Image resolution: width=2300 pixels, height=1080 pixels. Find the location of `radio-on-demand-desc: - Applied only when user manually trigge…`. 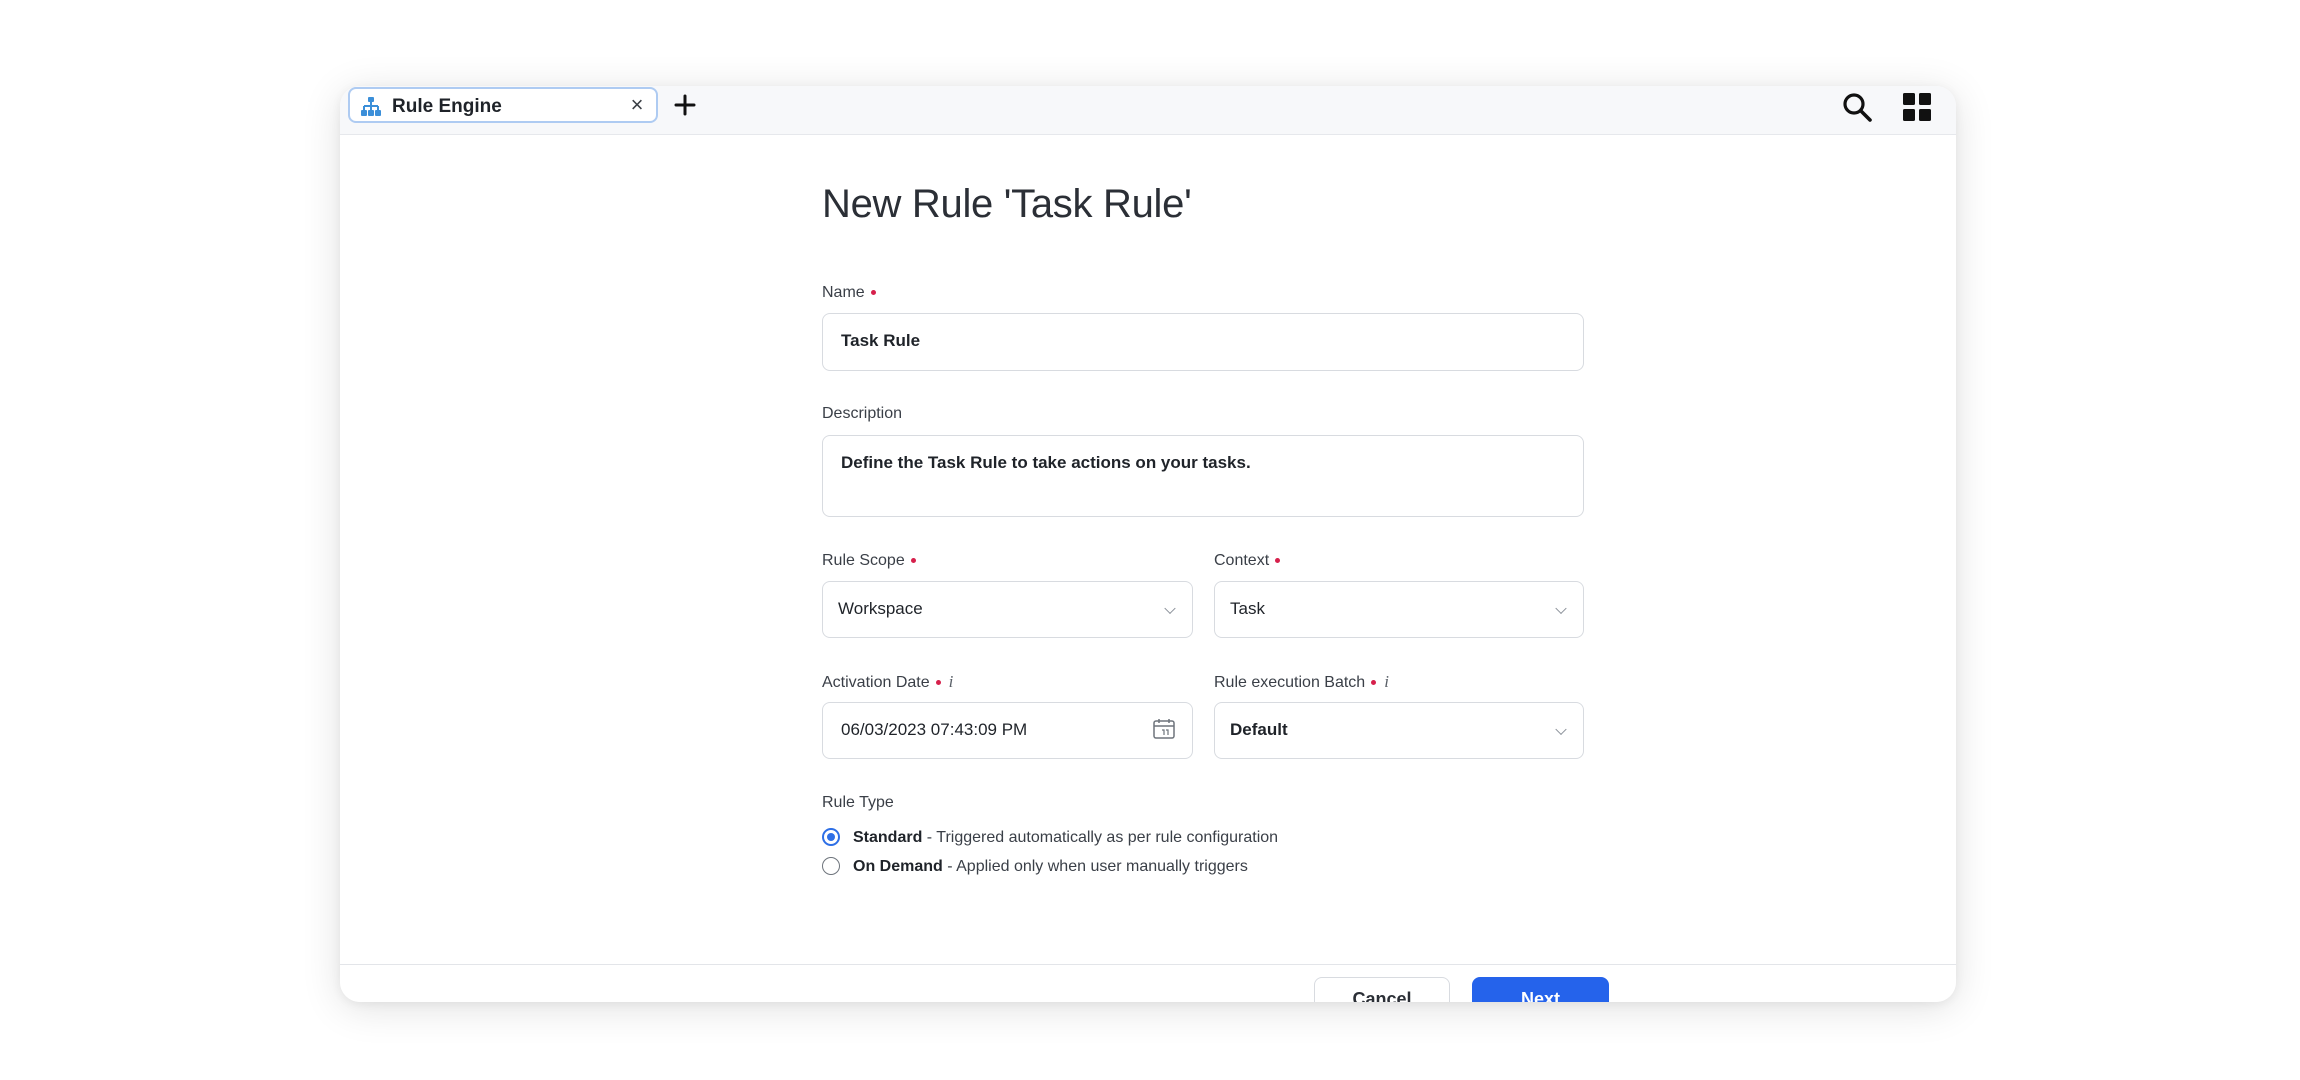

radio-on-demand-desc: - Applied only when user manually trigge… is located at coordinates (1095, 866).